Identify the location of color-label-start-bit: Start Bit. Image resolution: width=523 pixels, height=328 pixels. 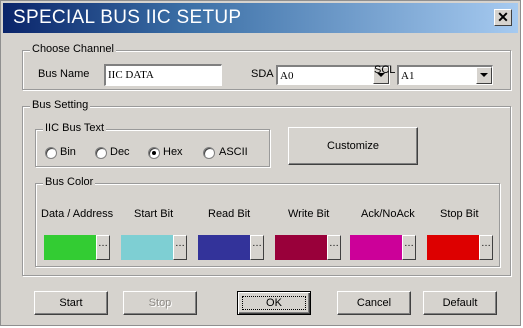
(154, 214).